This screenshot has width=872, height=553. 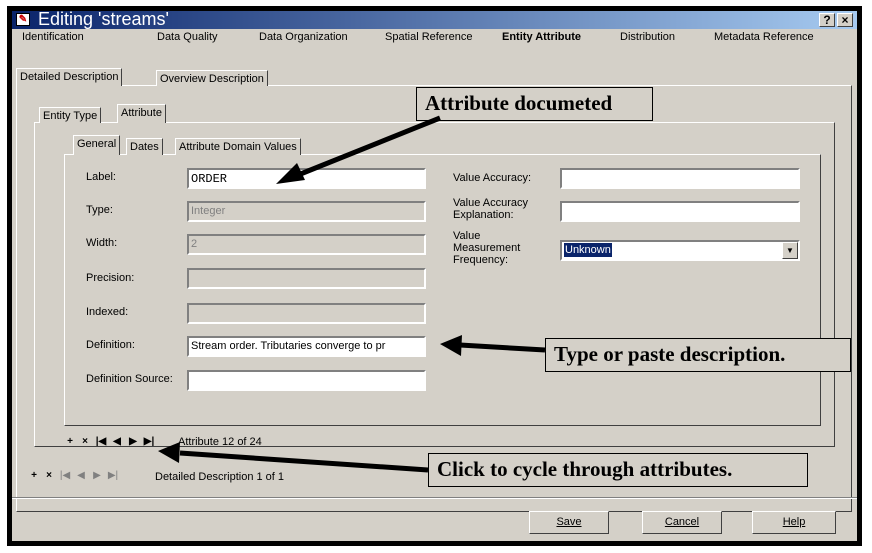 What do you see at coordinates (293, 457) in the screenshot?
I see `arrow-to-nav-buttons` at bounding box center [293, 457].